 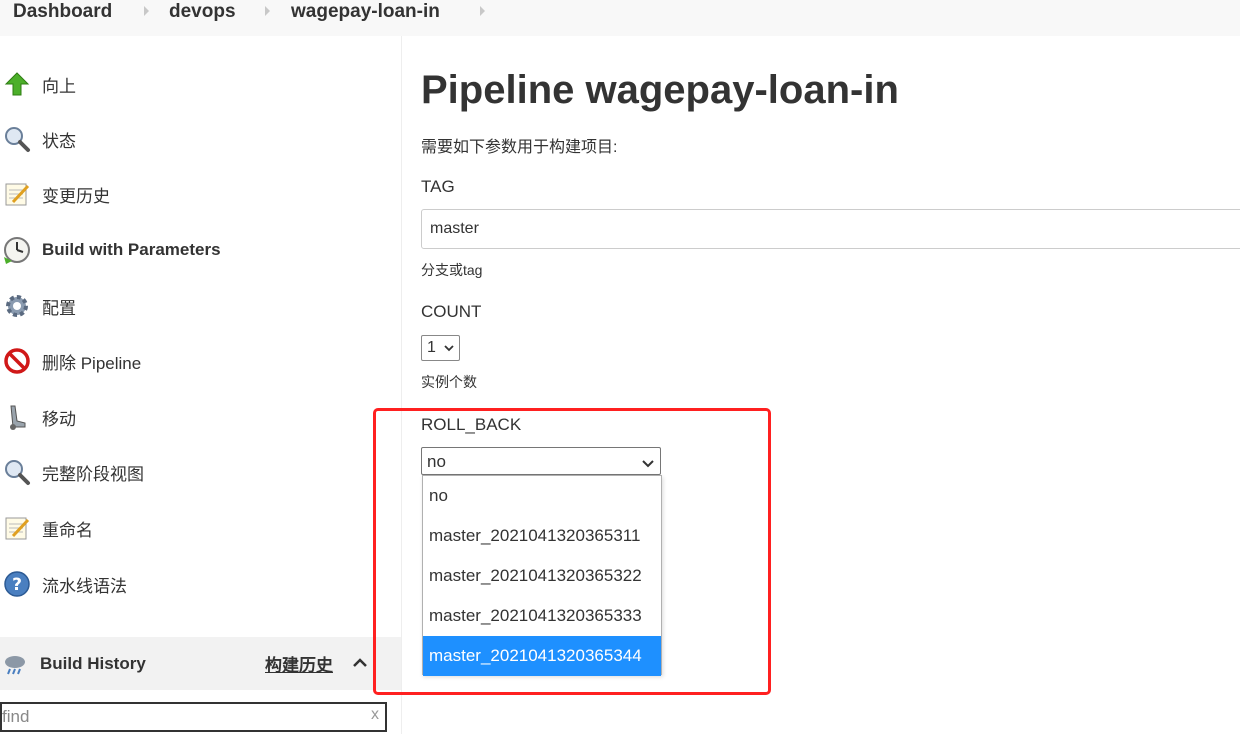 What do you see at coordinates (451, 311) in the screenshot?
I see `param-count-name: COUNT` at bounding box center [451, 311].